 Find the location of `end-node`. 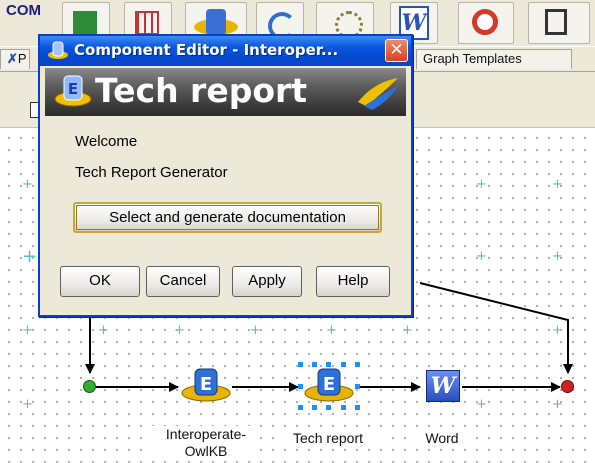

end-node is located at coordinates (567, 386).